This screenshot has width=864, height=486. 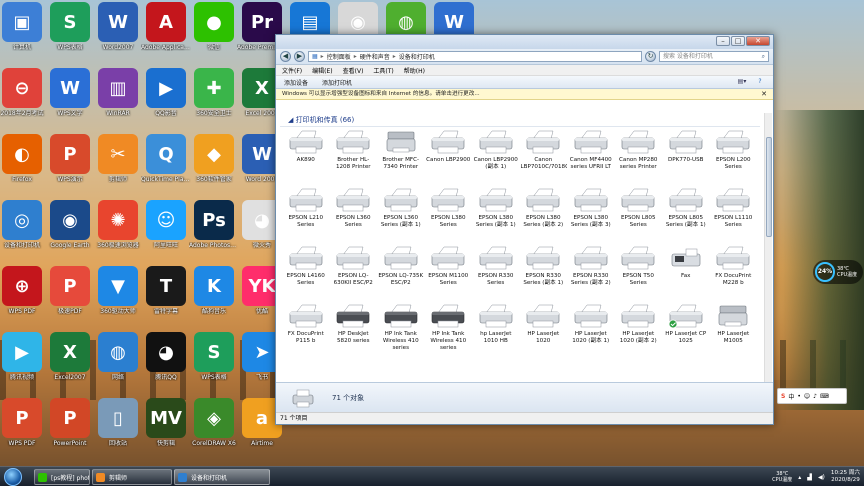 I want to click on address-bar: ▦ ▸ 控制面板 ▸ 硬件和声音 ▸ 设备和打印机, so click(x=475, y=56).